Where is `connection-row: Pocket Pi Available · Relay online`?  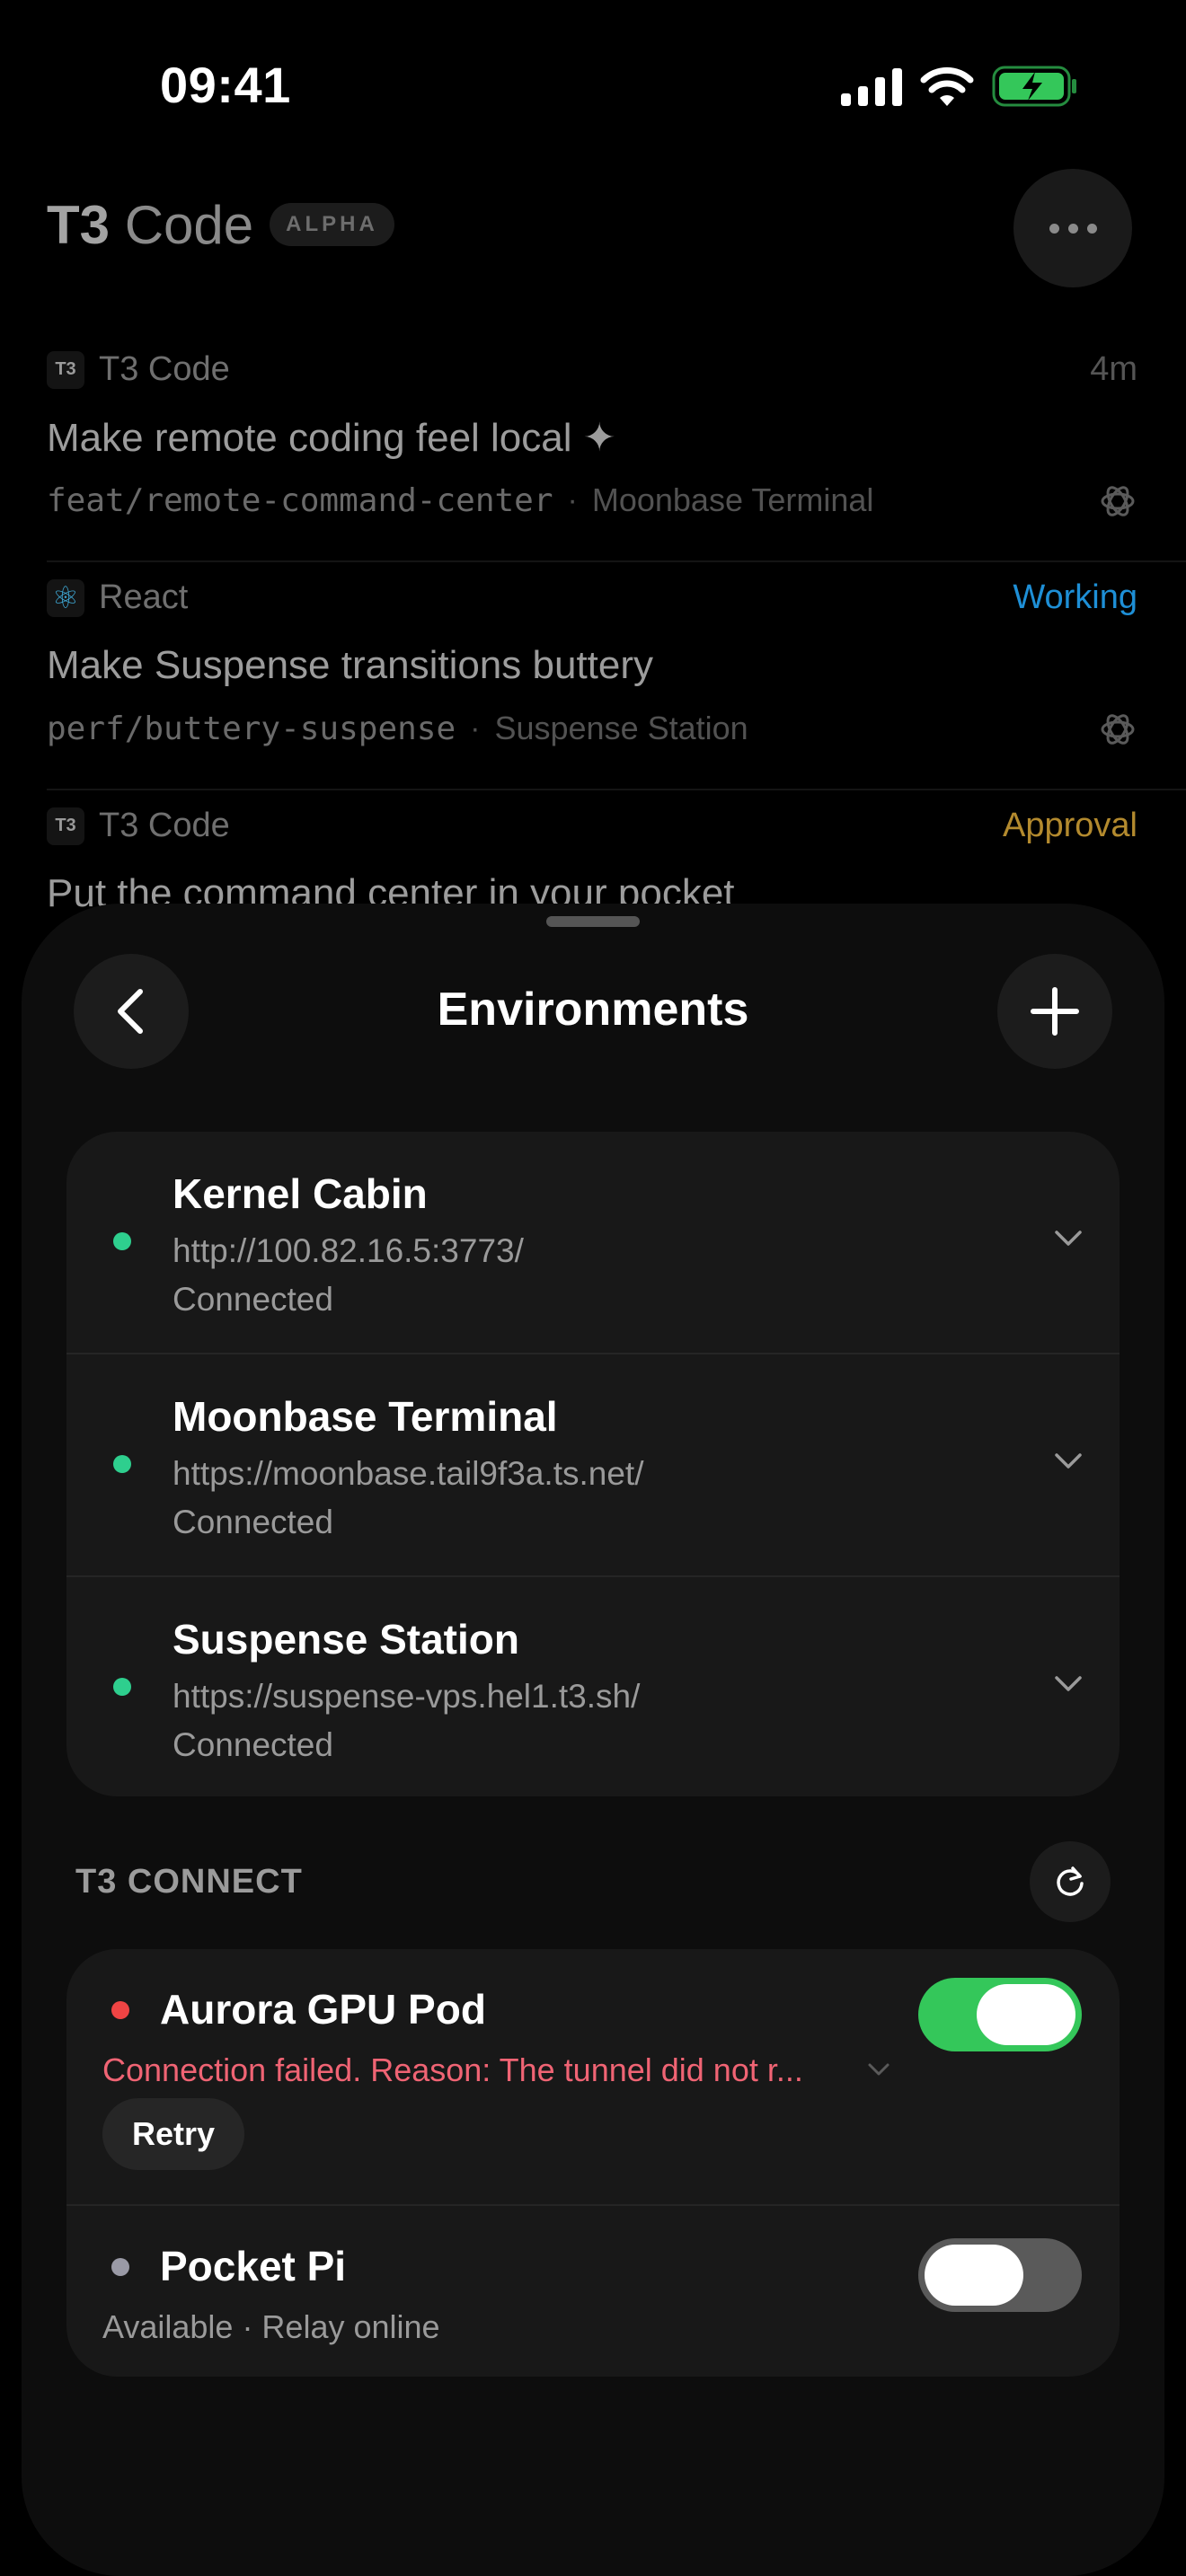 connection-row: Pocket Pi Available · Relay online is located at coordinates (593, 2291).